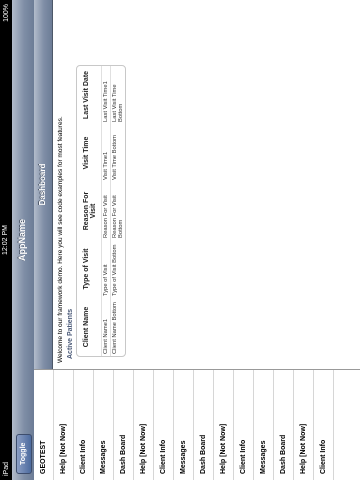  I want to click on navigation-bar: Toggle AppName, so click(23, 240).